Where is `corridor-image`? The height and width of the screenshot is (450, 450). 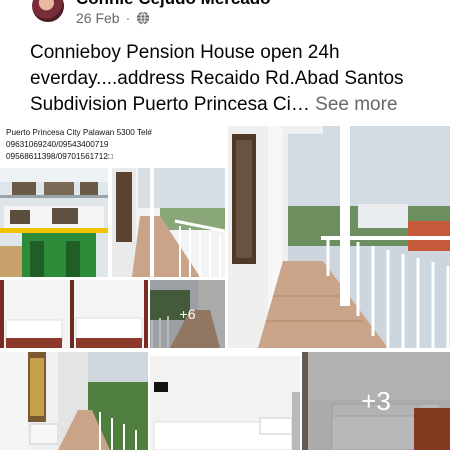 corridor-image is located at coordinates (74, 401).